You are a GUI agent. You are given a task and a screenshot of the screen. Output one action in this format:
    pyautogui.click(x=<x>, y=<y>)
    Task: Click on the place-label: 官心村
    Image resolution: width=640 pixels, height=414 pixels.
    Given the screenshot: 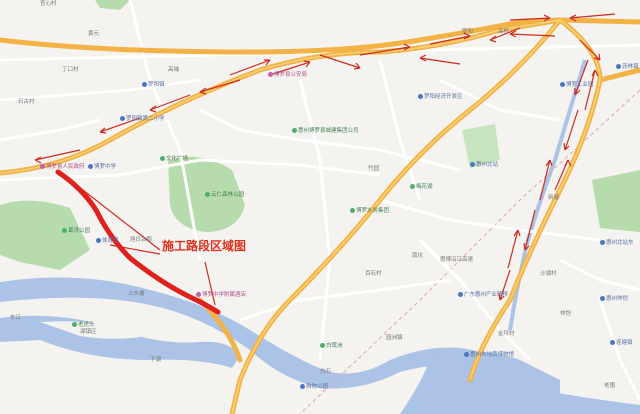 What is the action you would take?
    pyautogui.click(x=48, y=4)
    